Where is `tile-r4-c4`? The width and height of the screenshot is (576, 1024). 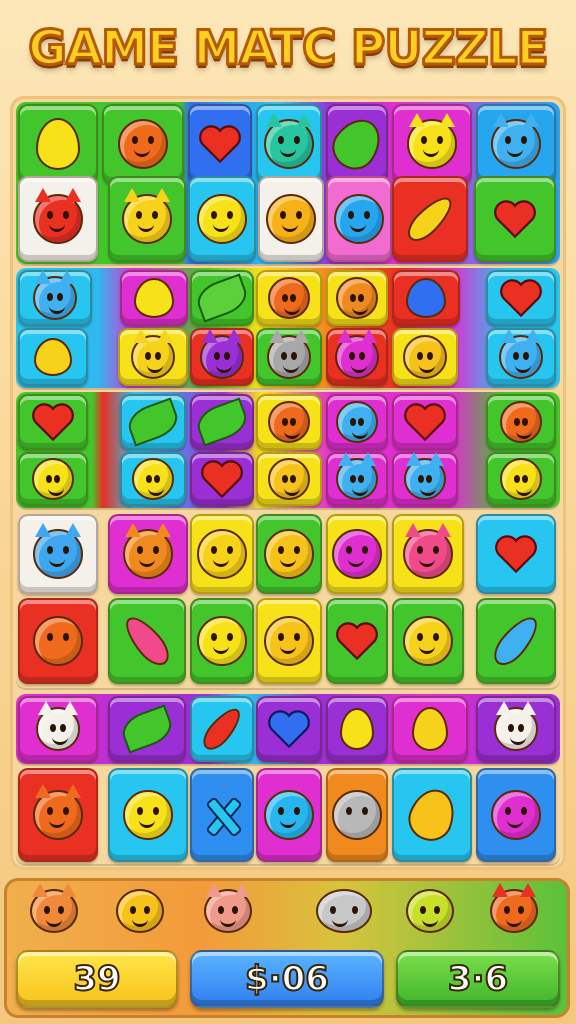 tile-r4-c4 is located at coordinates (289, 357).